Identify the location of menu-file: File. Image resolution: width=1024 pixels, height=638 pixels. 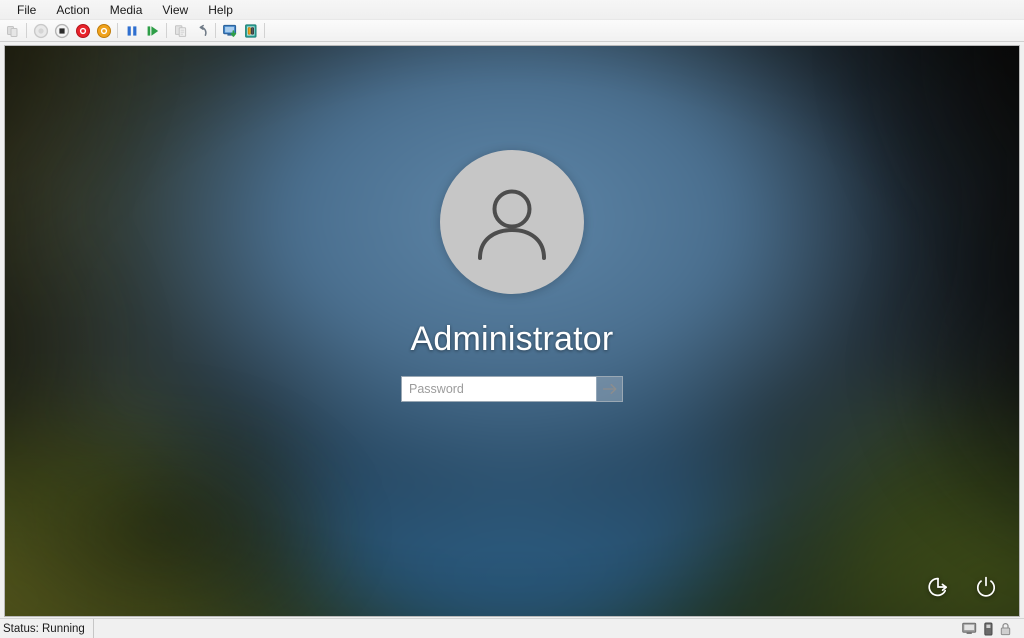
(26, 10).